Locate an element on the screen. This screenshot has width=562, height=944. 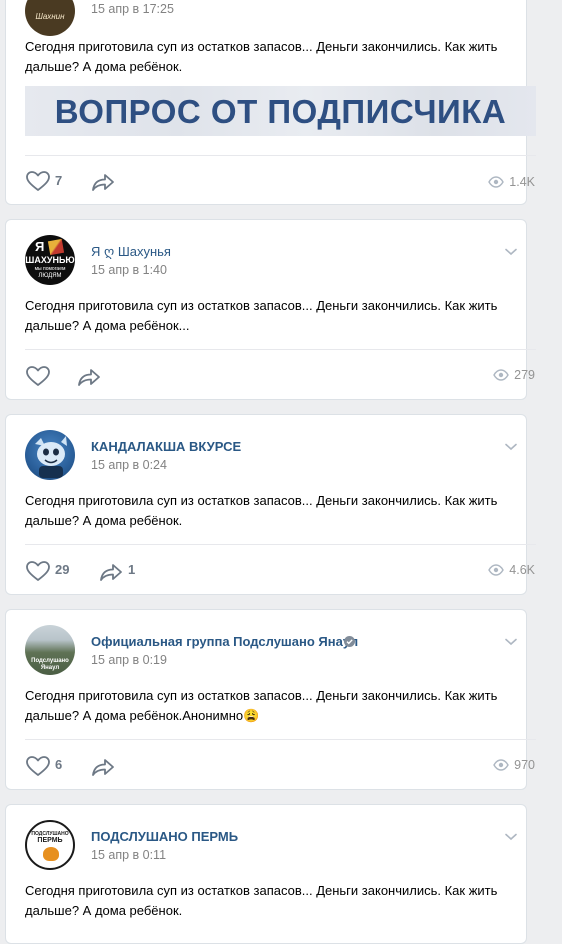
avatar-label-line2: ШАХУНЬЮ is located at coordinates (50, 260).